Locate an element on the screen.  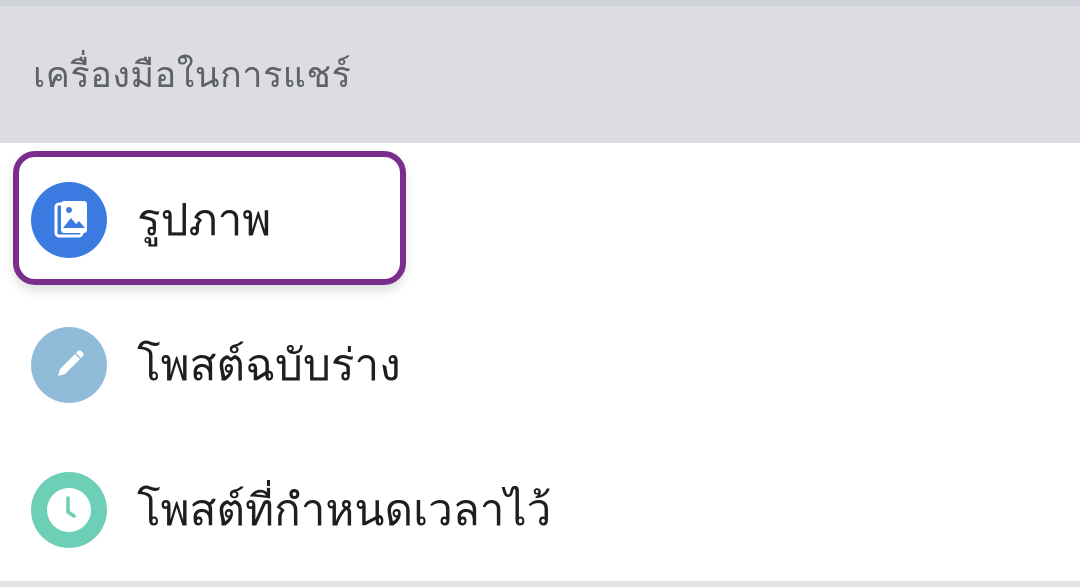
photo-gallery-icon is located at coordinates (69, 220).